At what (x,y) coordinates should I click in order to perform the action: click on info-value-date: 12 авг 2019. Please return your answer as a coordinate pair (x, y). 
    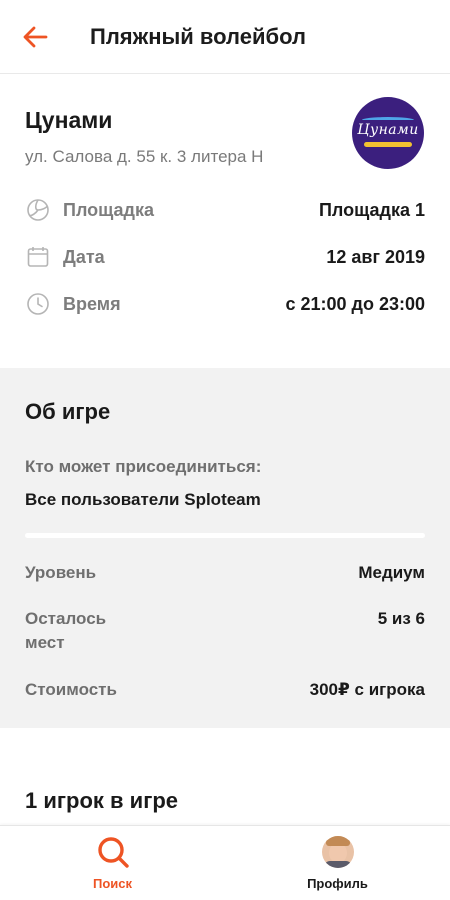
    Looking at the image, I should click on (375, 256).